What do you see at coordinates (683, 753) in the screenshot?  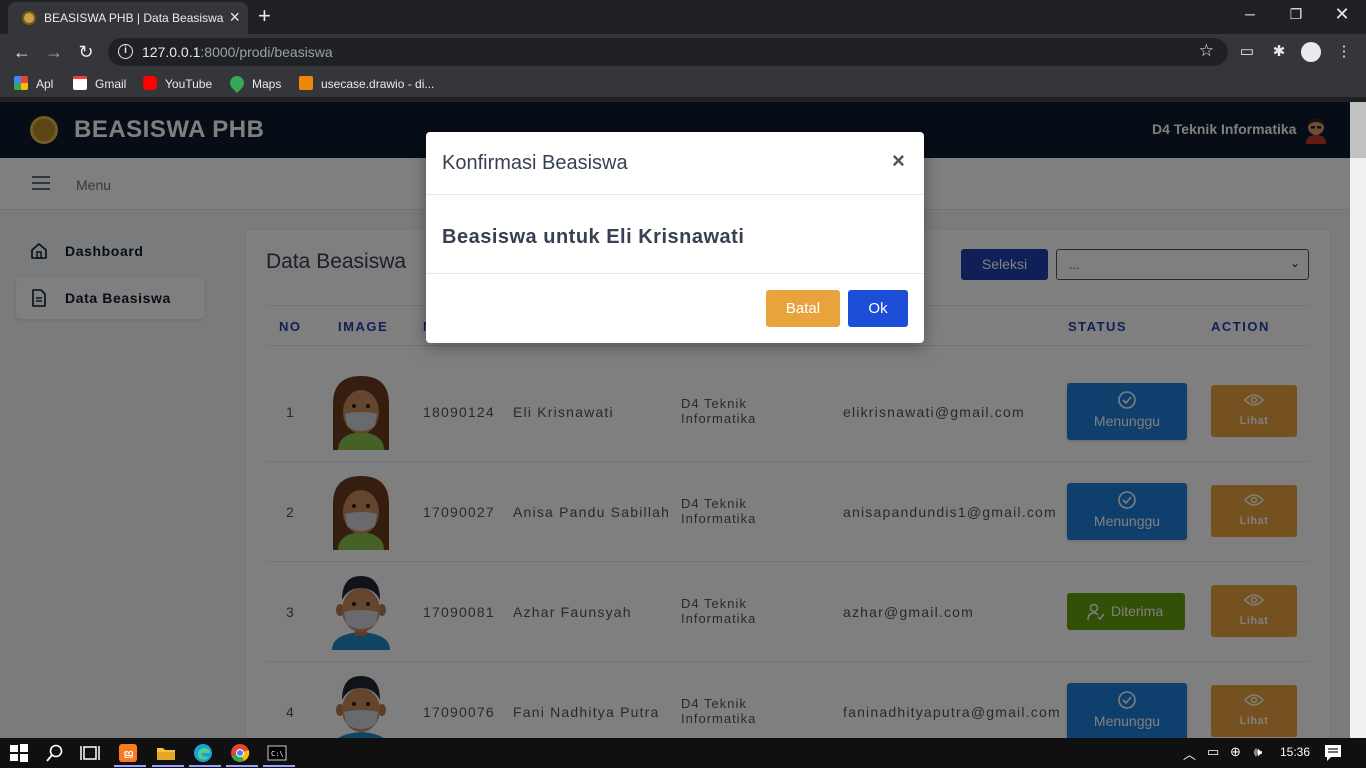 I see `os-taskbar: ജ C:\ ︿ ▭ ⊕ 🕪 15:36` at bounding box center [683, 753].